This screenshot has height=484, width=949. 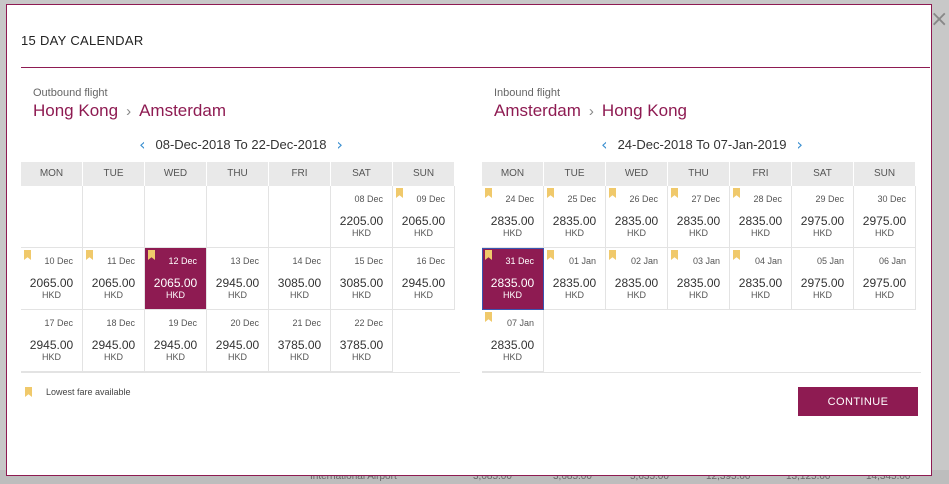 I want to click on day-date: 31 Dec, so click(x=519, y=261).